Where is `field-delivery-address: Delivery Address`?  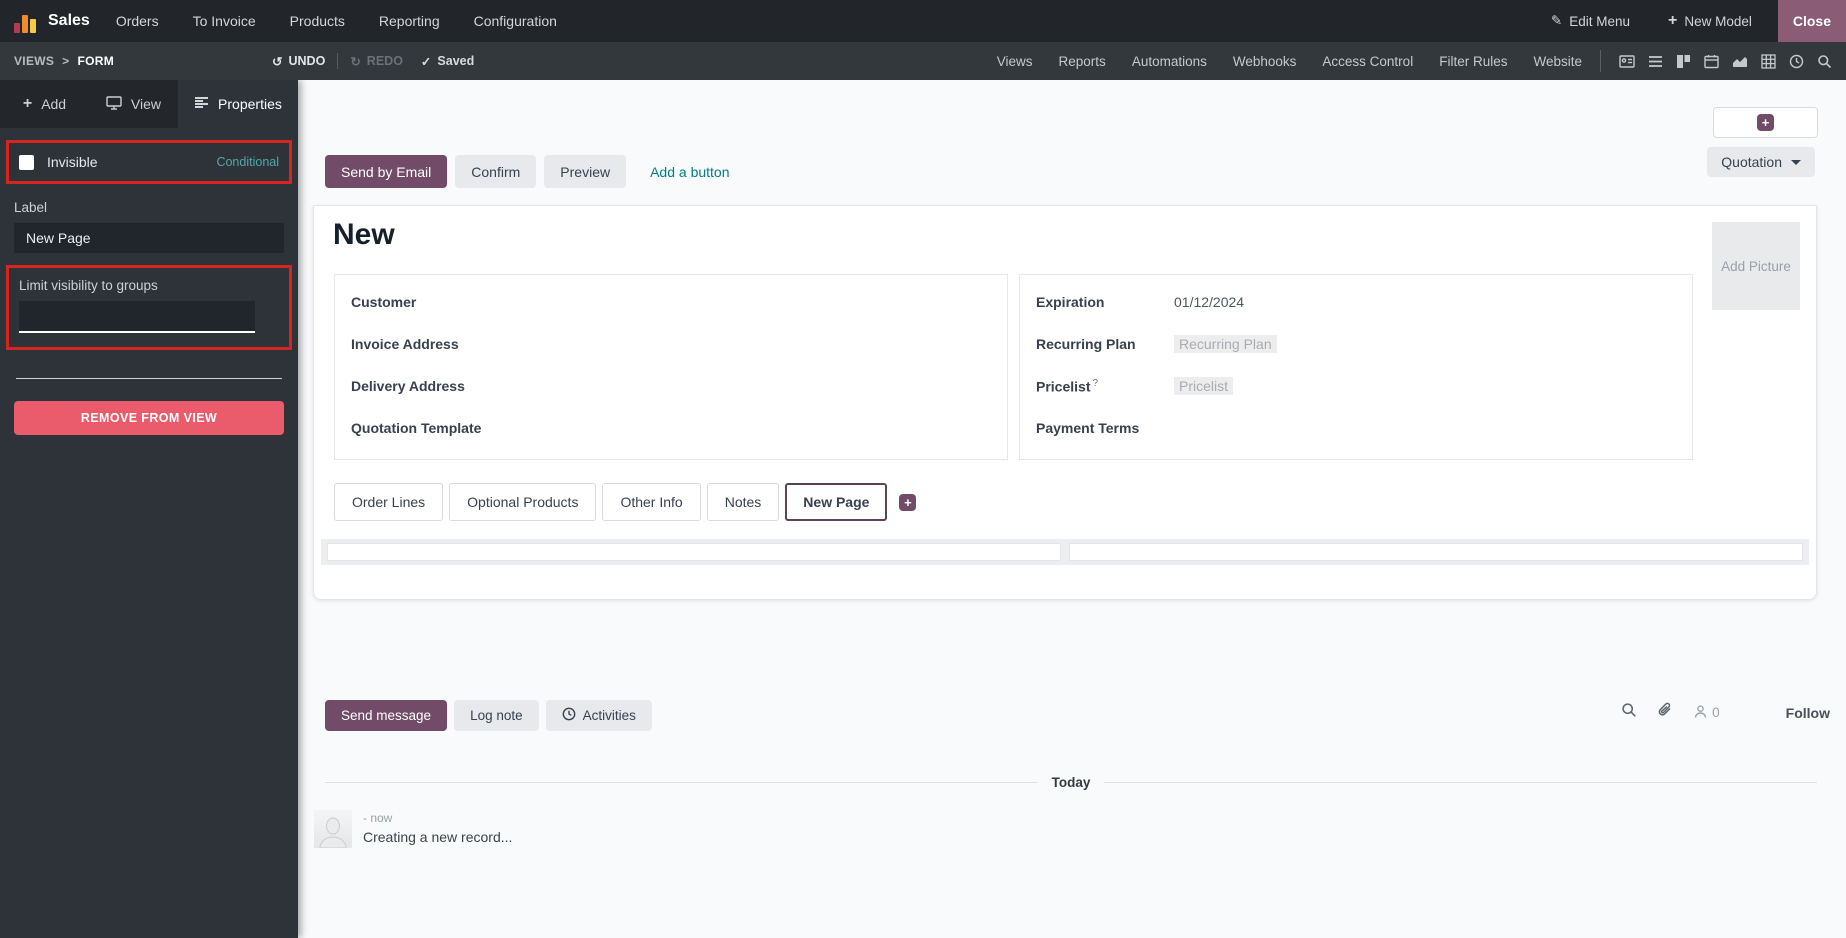 field-delivery-address: Delivery Address is located at coordinates (671, 386).